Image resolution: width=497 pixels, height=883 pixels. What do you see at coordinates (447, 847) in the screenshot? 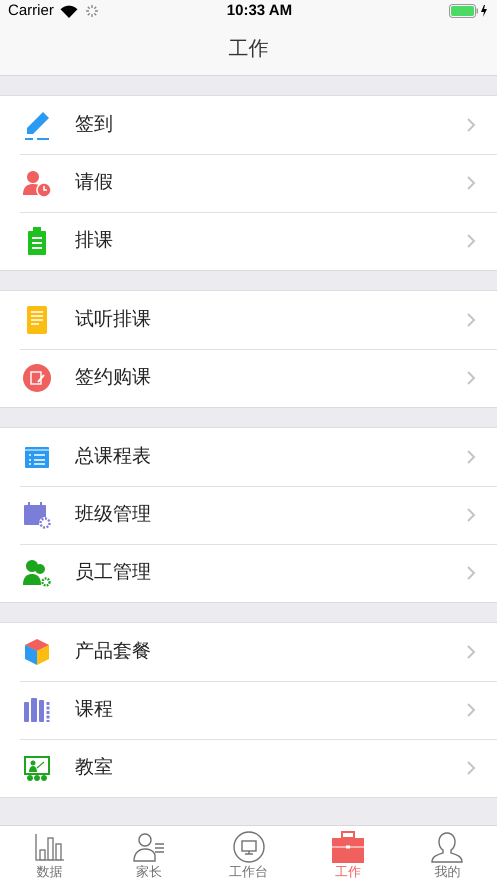
I see `person-icon` at bounding box center [447, 847].